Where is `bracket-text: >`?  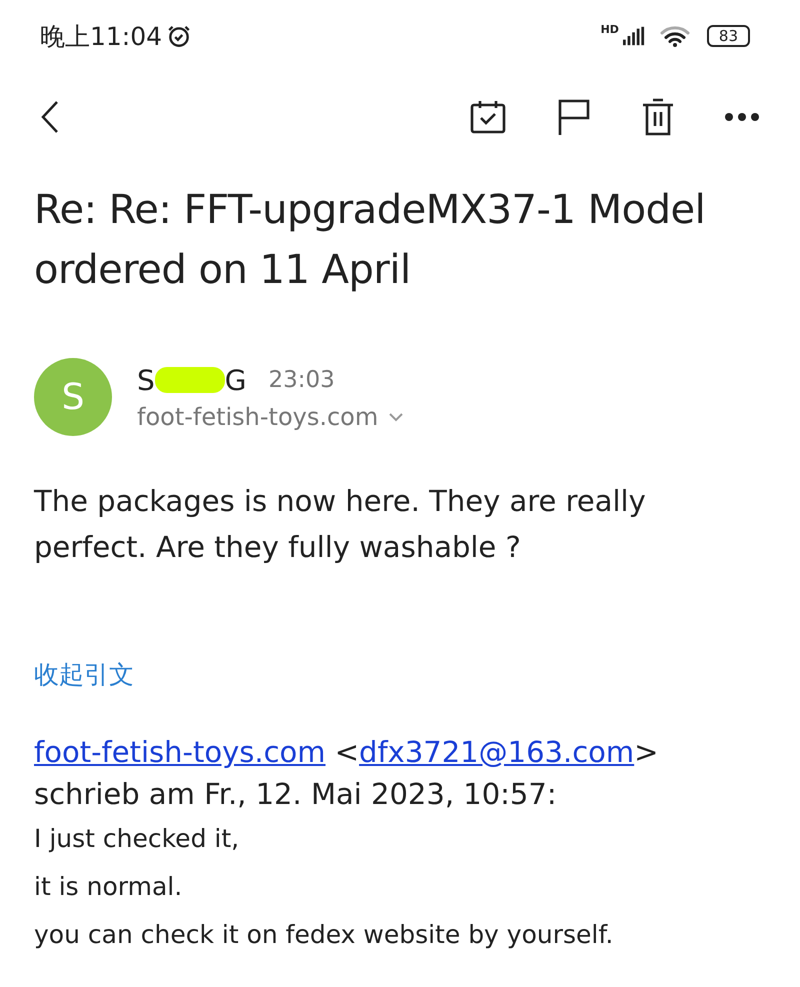 bracket-text: > is located at coordinates (646, 752).